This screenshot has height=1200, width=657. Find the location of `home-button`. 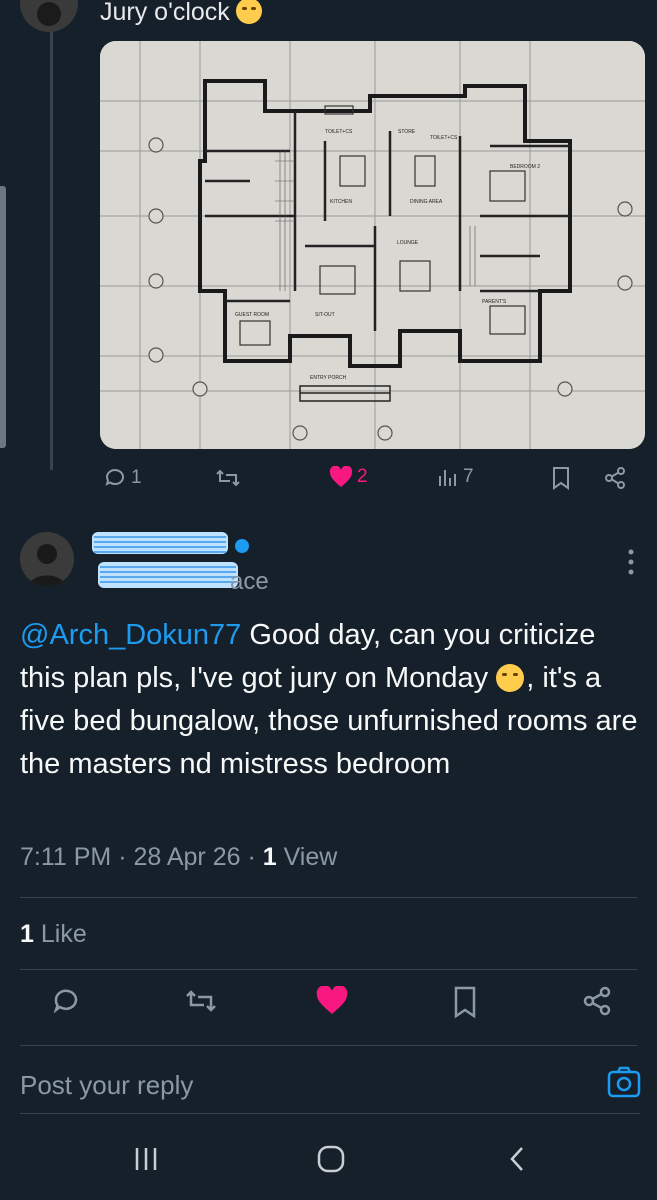

home-button is located at coordinates (331, 1161).